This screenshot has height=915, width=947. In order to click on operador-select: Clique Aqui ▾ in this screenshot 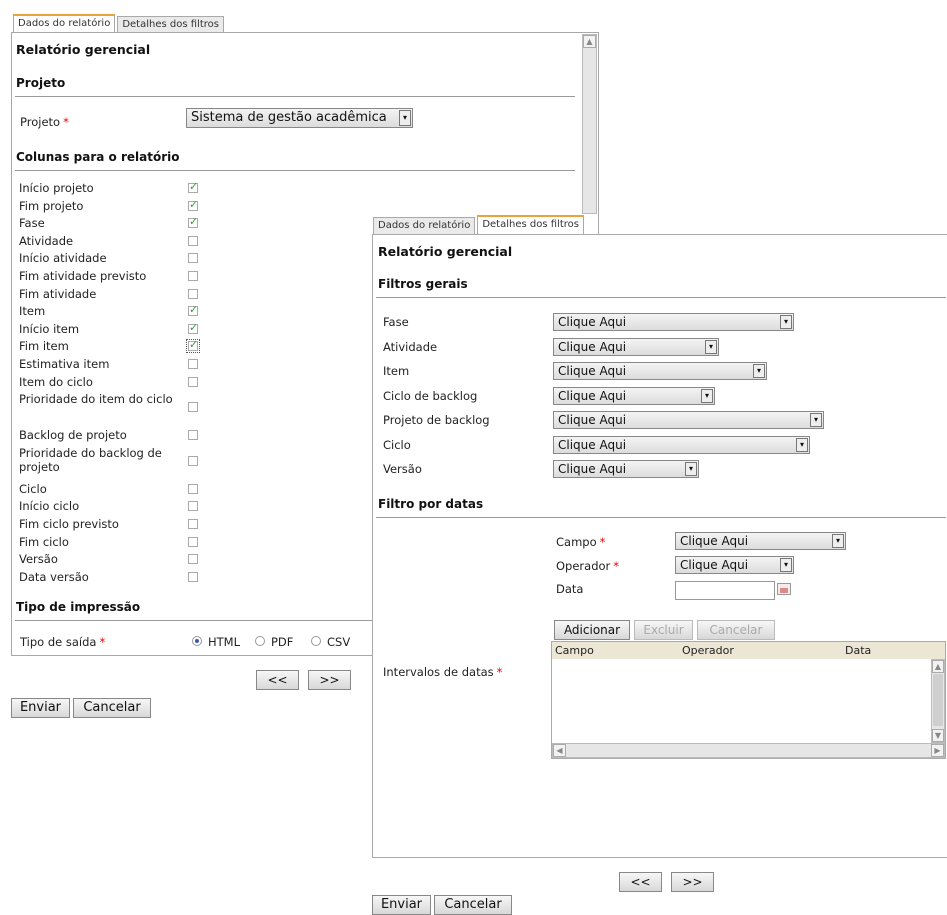, I will do `click(734, 565)`.